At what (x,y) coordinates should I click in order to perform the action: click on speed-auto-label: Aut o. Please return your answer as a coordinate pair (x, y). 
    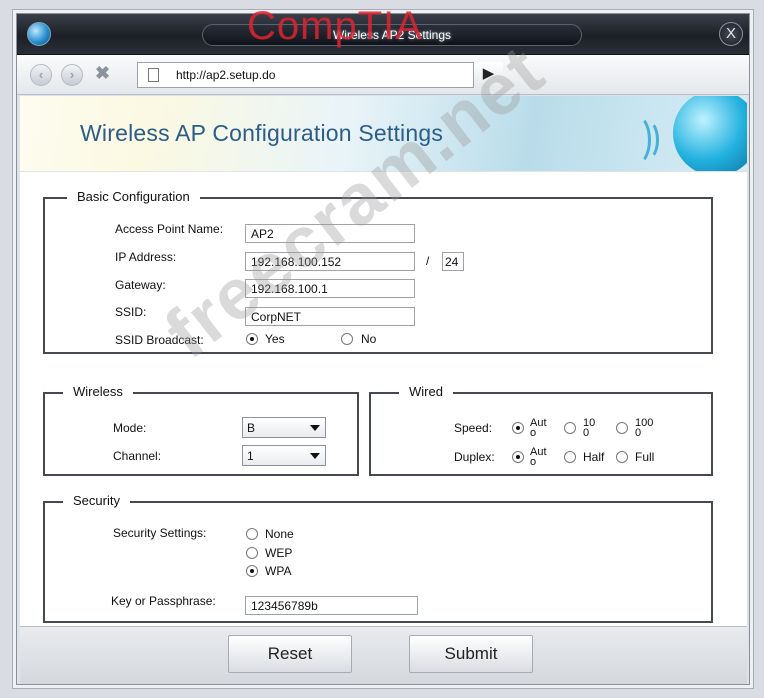
    Looking at the image, I should click on (538, 428).